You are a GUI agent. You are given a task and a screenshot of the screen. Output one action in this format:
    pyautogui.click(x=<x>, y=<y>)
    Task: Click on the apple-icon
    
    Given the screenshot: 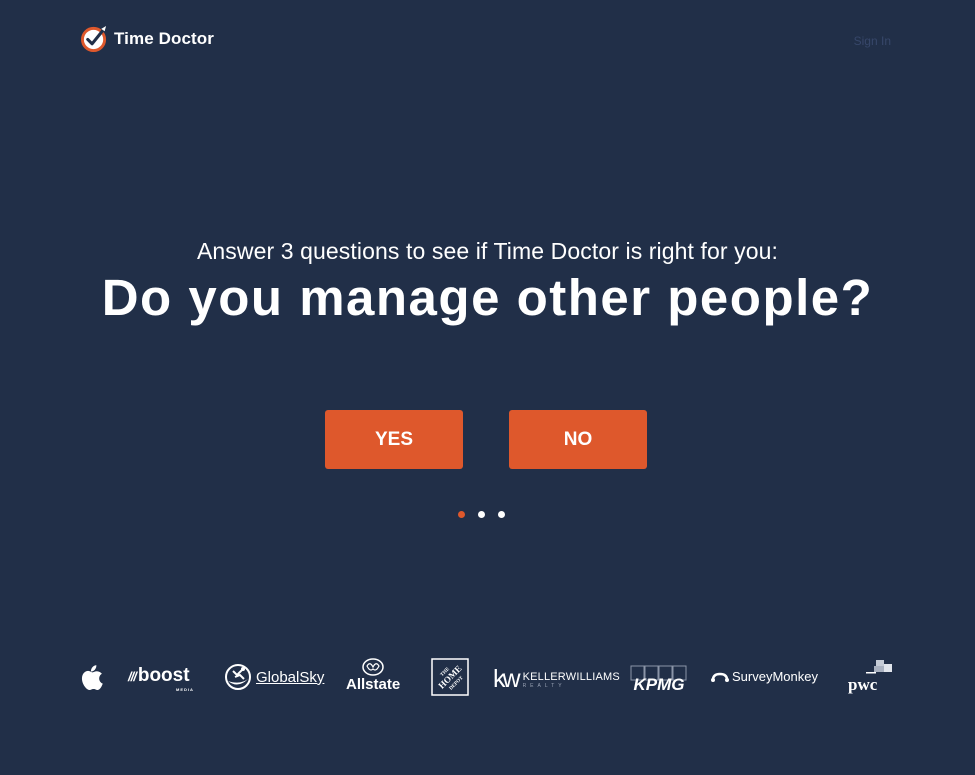 What is the action you would take?
    pyautogui.click(x=92, y=677)
    